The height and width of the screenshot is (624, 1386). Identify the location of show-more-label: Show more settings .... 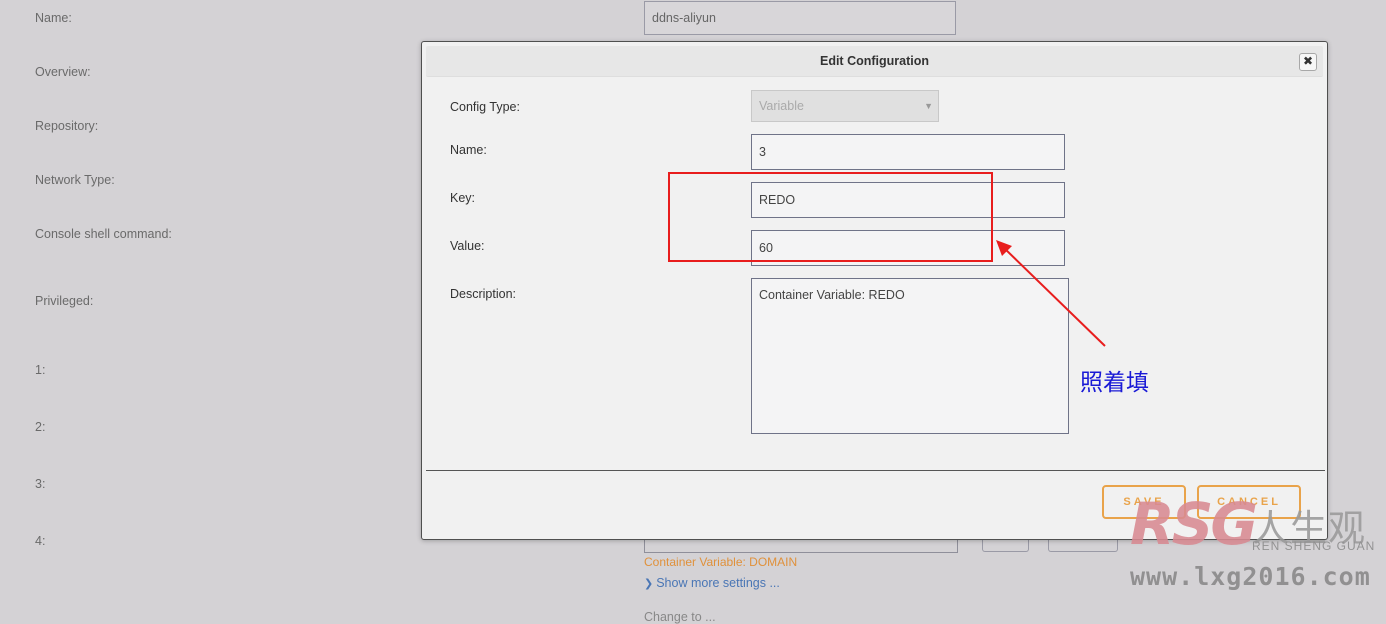
(718, 583).